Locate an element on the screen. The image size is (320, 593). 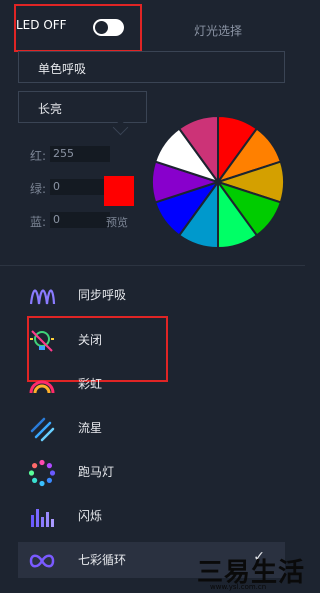
green-input: 0 is located at coordinates (80, 187).